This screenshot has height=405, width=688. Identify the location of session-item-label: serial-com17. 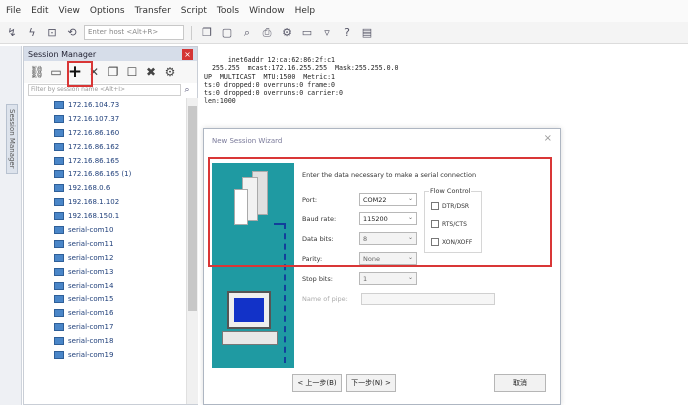
(91, 327).